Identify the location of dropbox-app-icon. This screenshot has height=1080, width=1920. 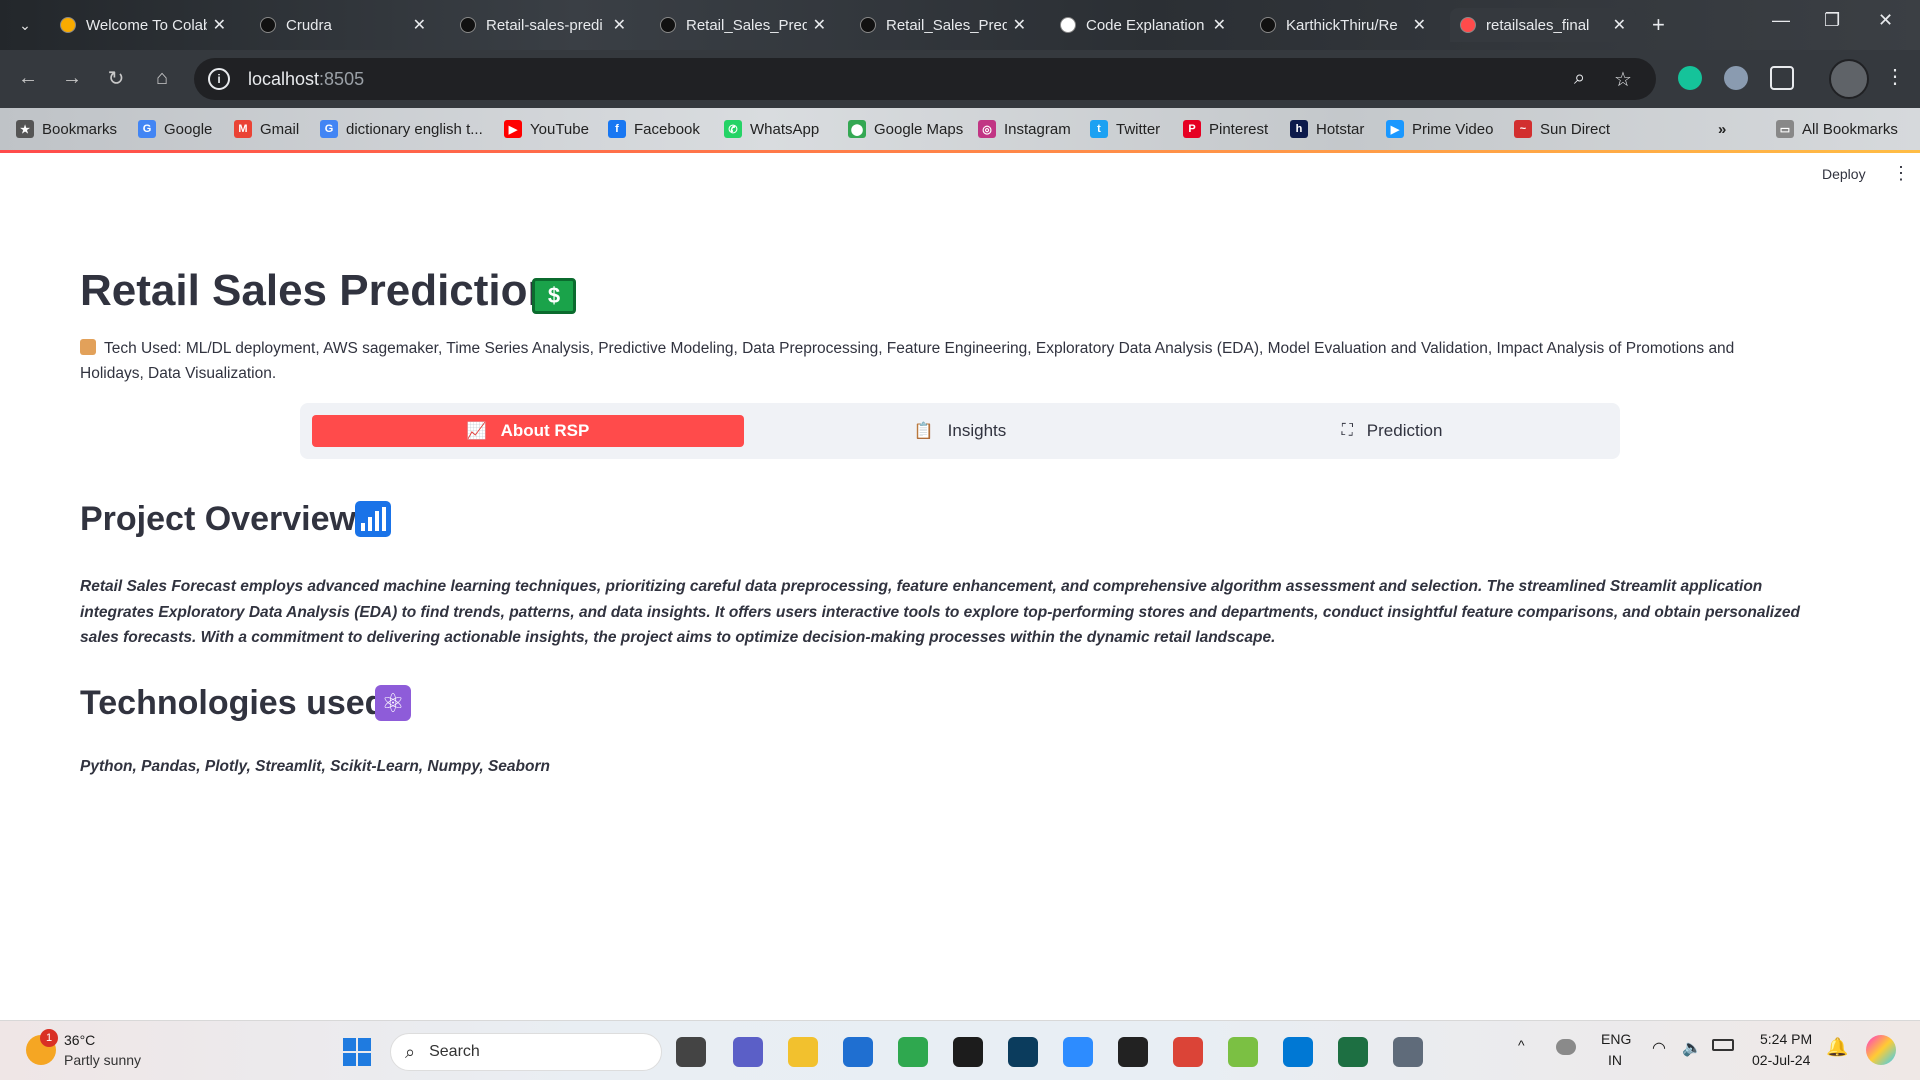
(968, 1052).